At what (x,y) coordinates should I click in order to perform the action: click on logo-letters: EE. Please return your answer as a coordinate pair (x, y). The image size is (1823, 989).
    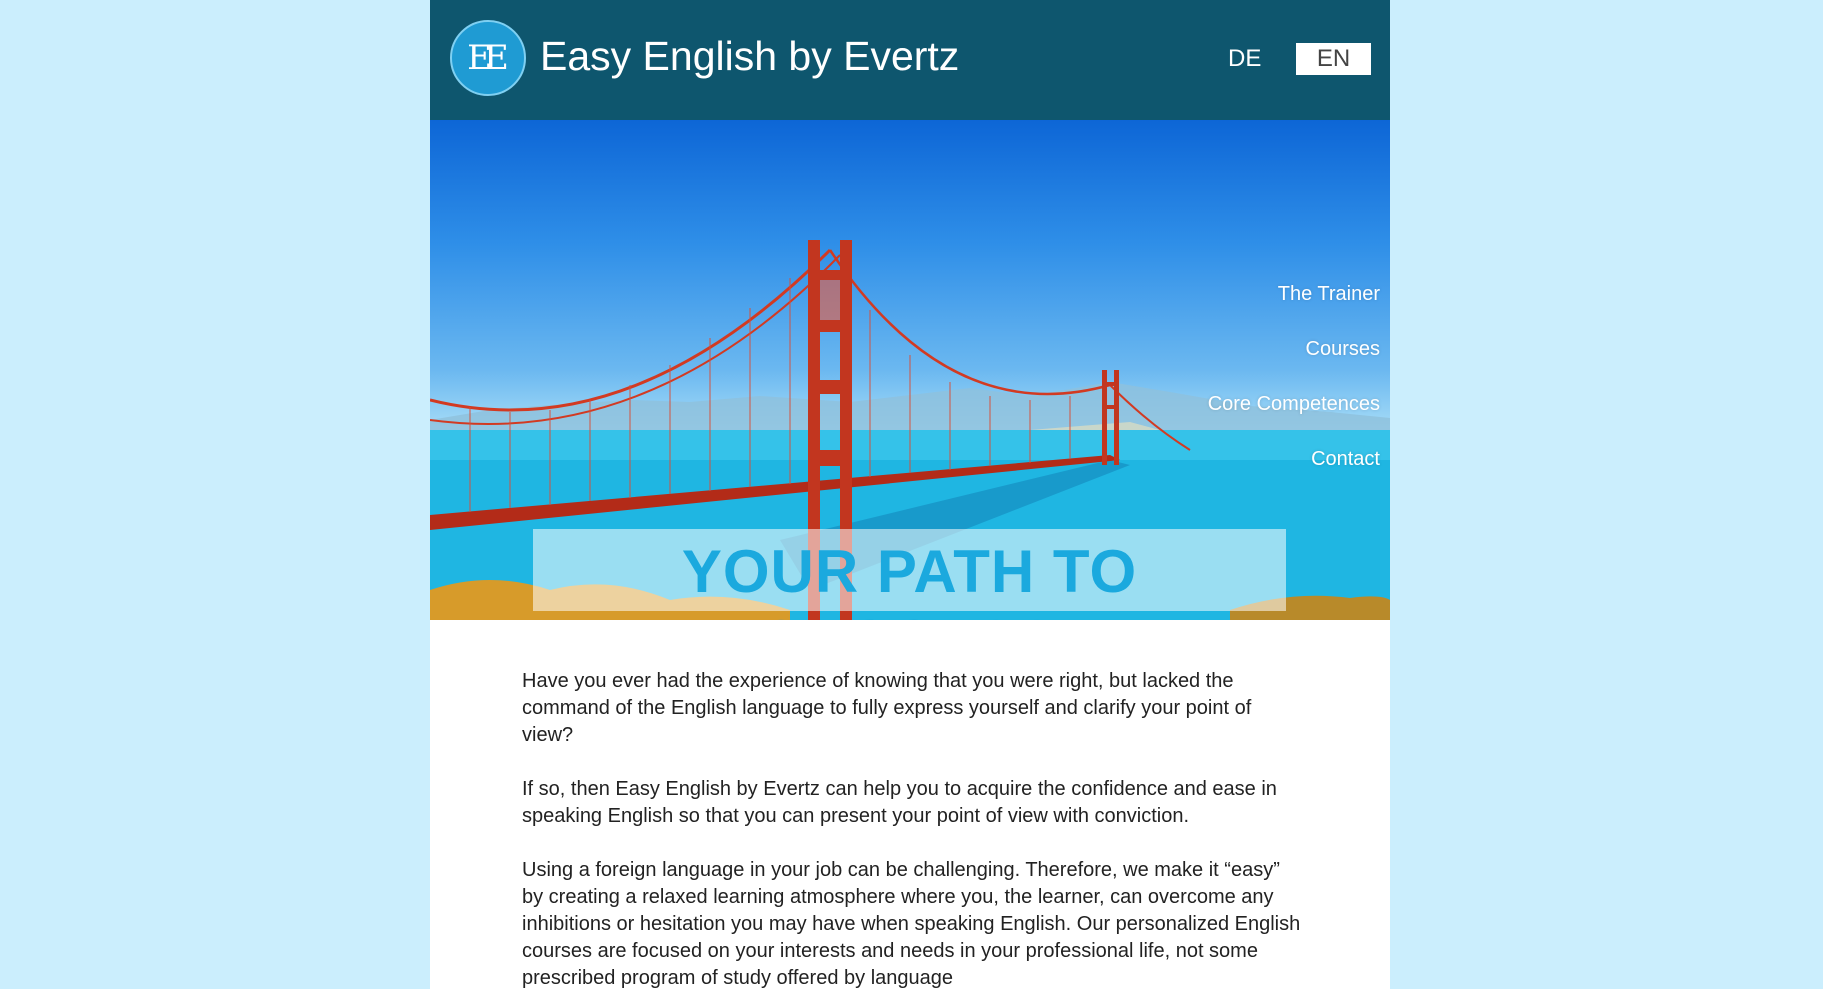
    Looking at the image, I should click on (488, 58).